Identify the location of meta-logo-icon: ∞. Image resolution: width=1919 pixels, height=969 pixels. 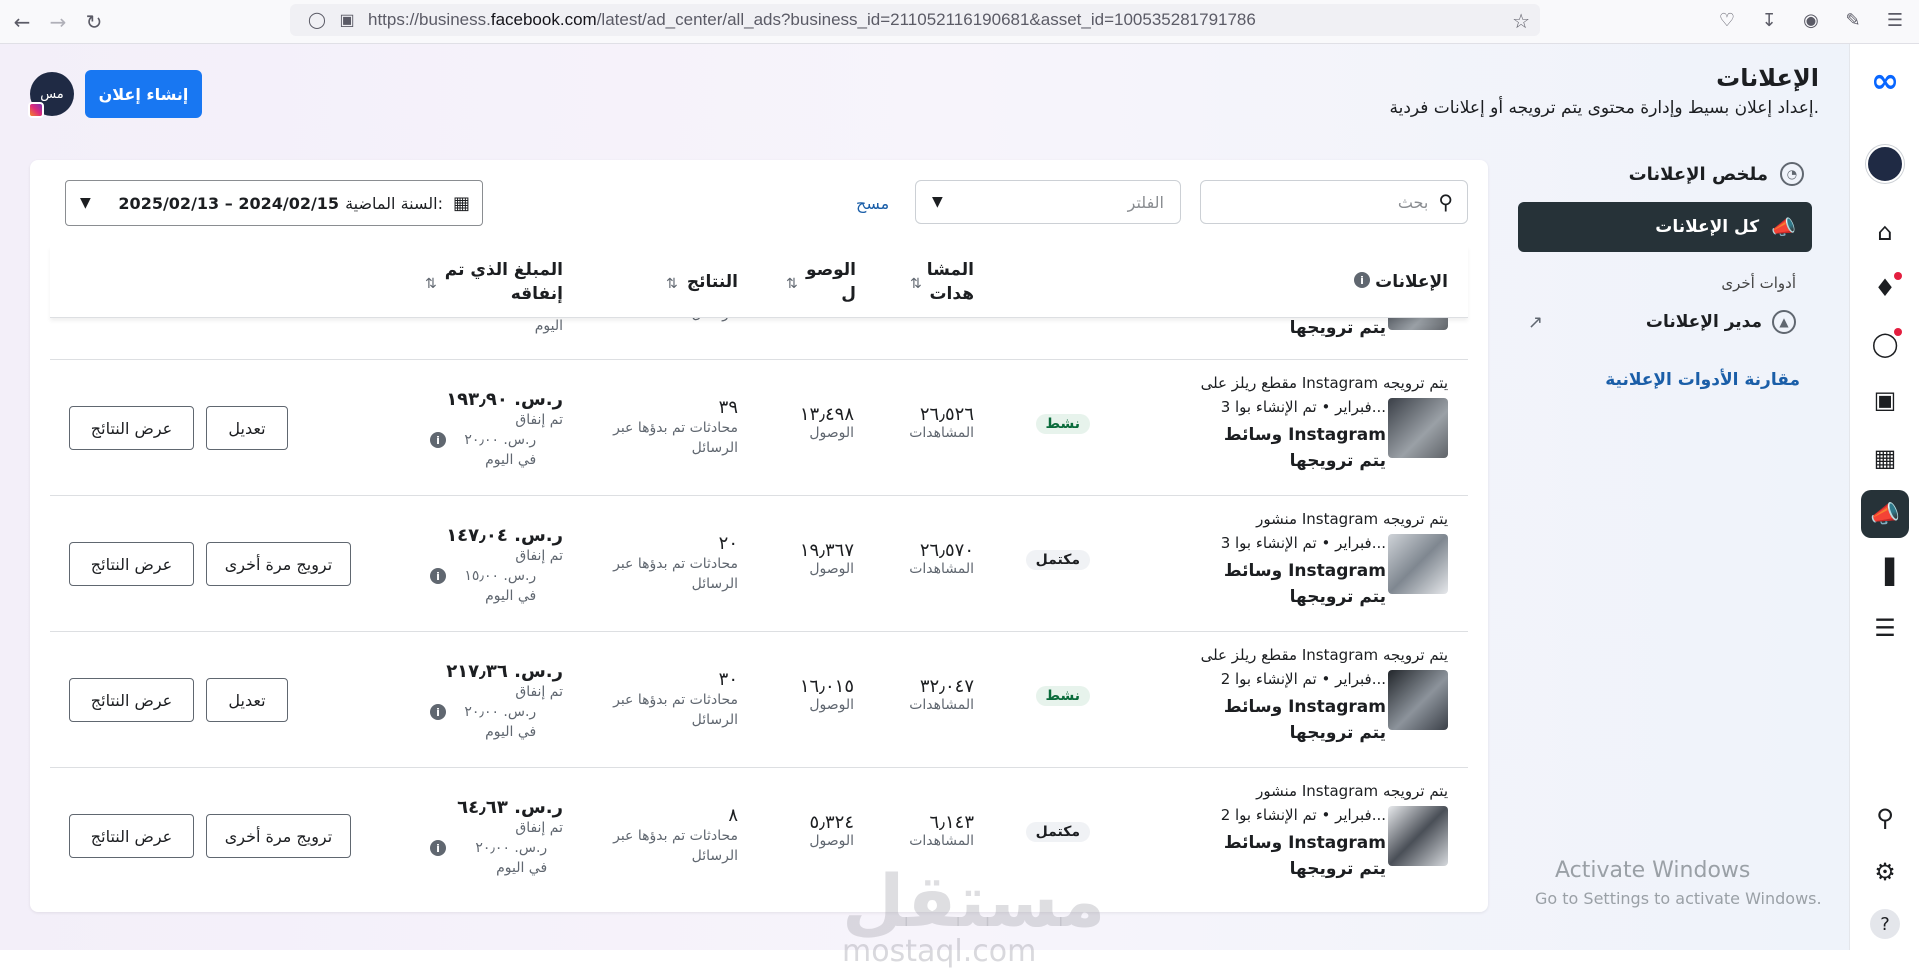
(1885, 81).